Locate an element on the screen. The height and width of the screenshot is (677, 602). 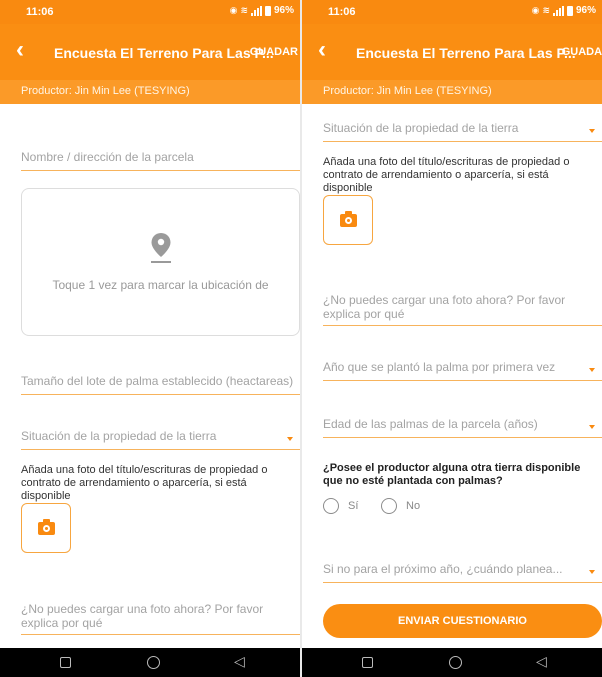
map-location-picker: Toque 1 vez para marcar la ubicación de is located at coordinates (160, 262).